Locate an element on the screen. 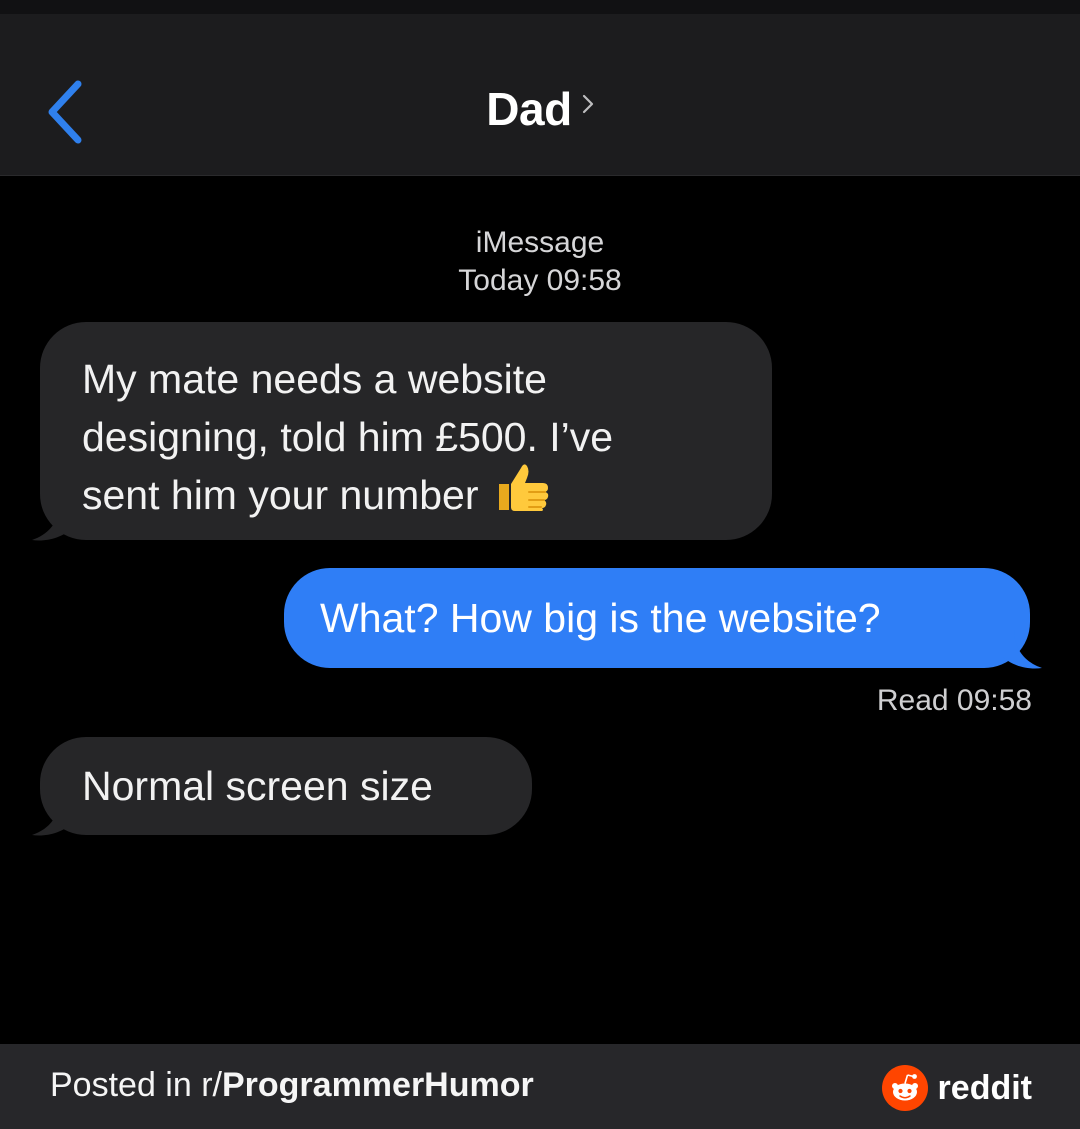 This screenshot has width=1080, height=1129. status-bar is located at coordinates (540, 7).